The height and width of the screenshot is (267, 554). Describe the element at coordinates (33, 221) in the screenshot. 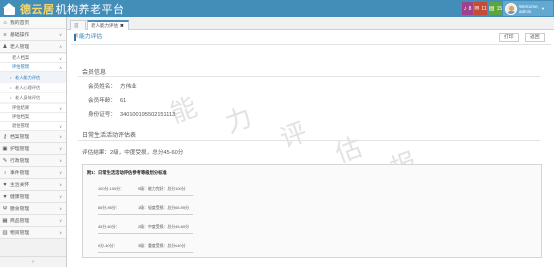

I see `sidebar-item-goods: ▦ 商品管理 ∨` at that location.